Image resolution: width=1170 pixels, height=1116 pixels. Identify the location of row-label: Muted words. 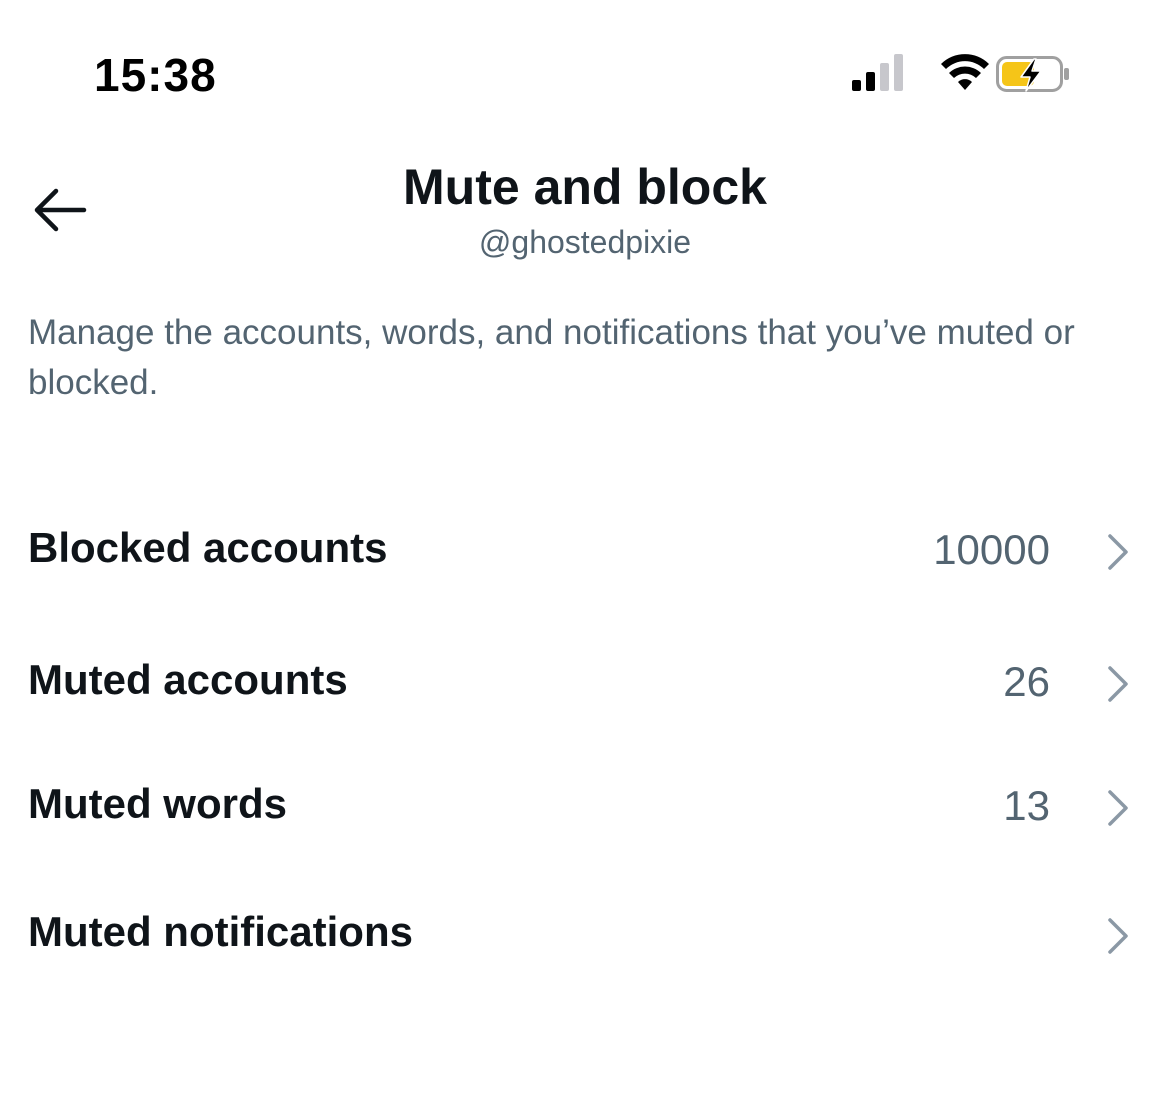
(157, 803).